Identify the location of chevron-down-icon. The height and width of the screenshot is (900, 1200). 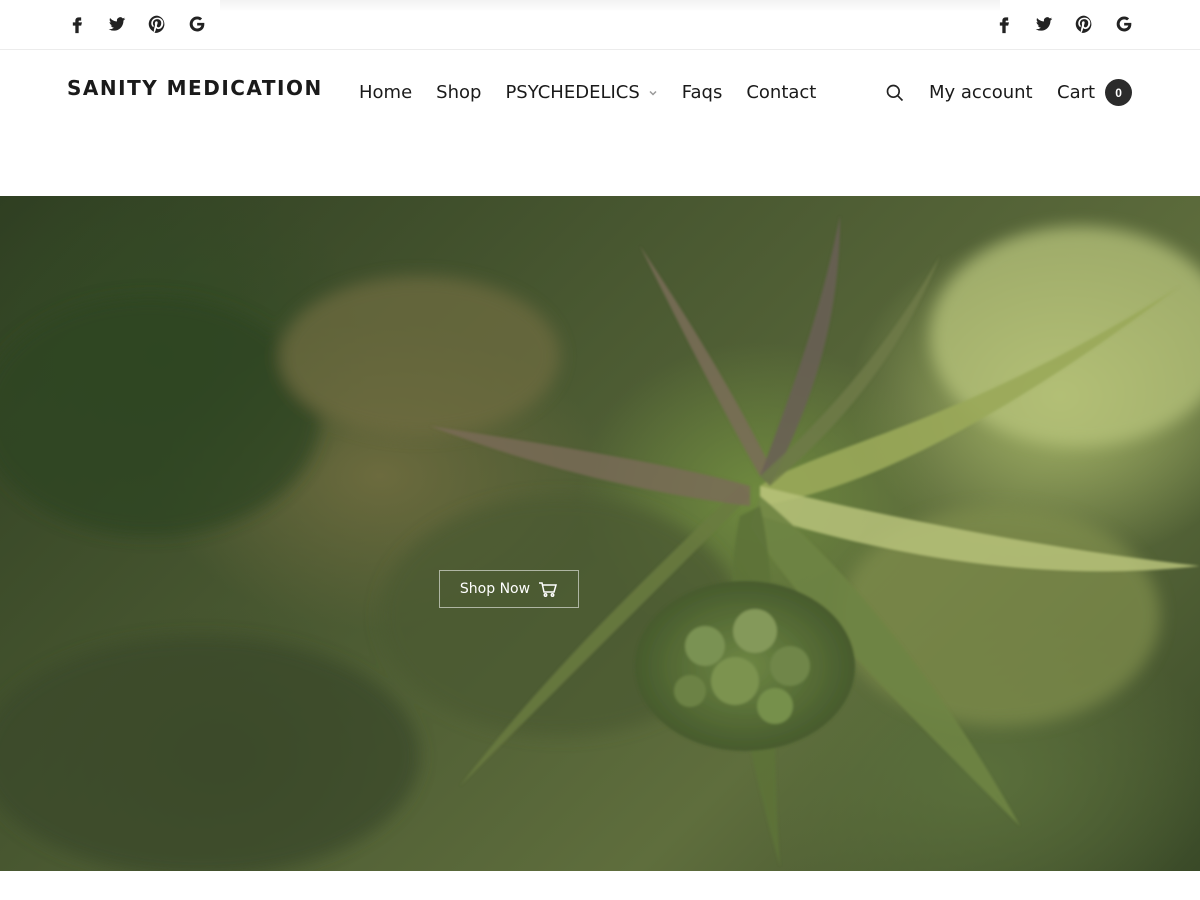
(653, 93).